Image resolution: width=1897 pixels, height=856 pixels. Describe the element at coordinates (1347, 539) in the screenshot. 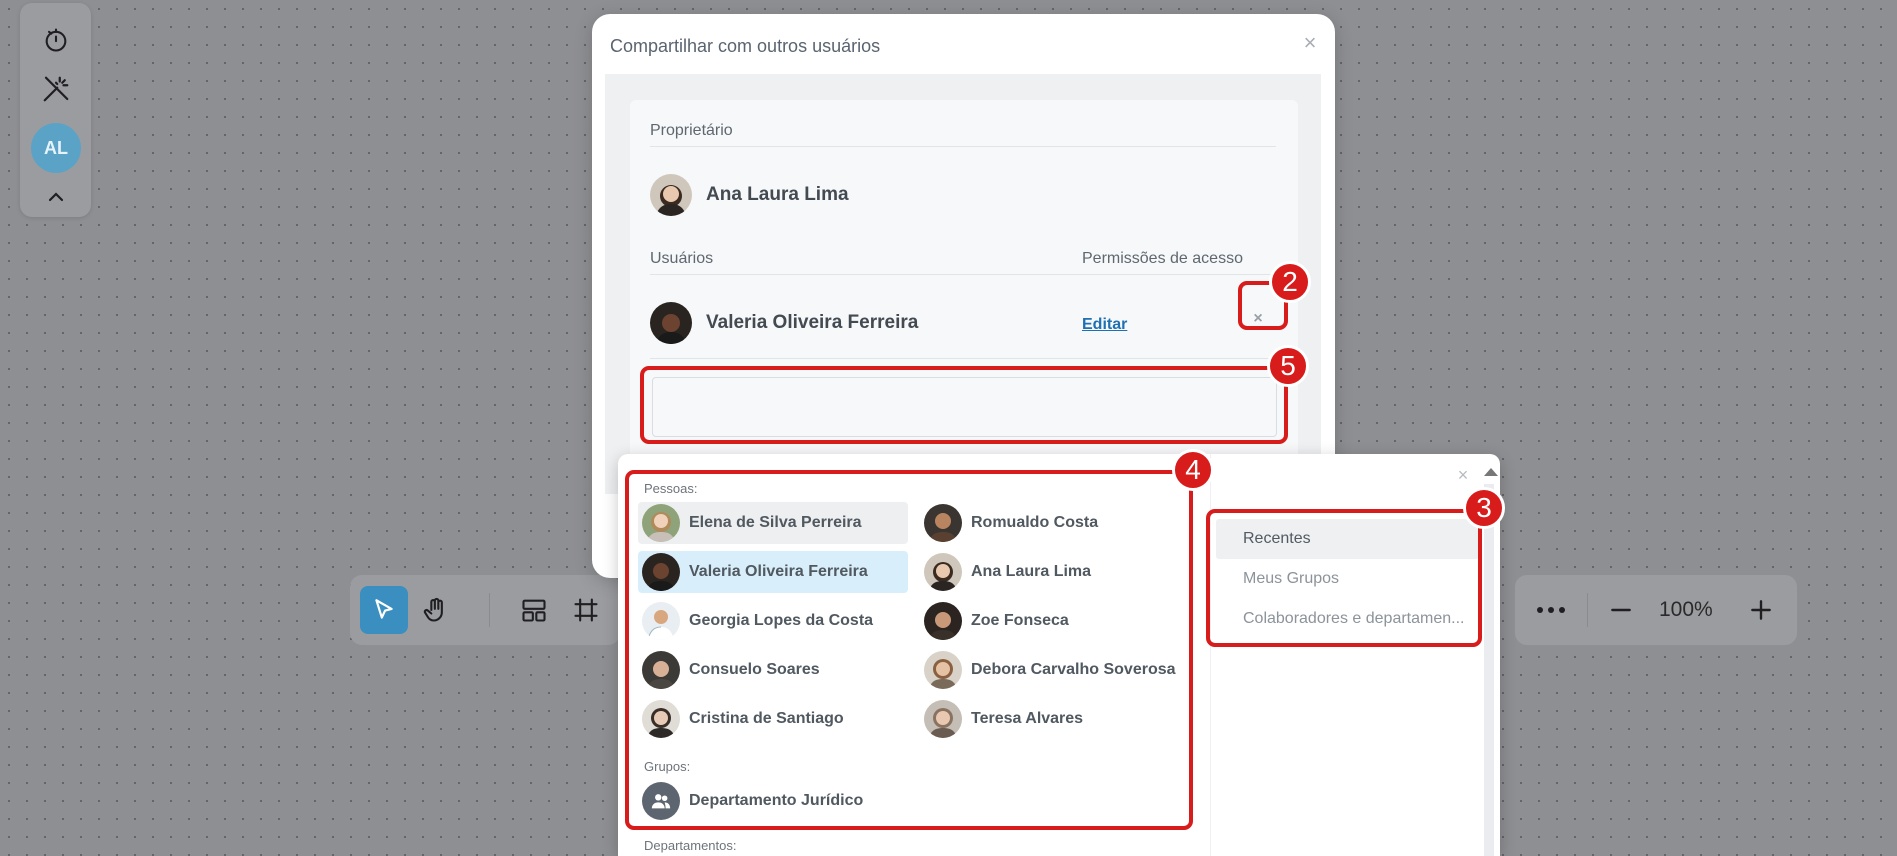

I see `tab-recentes: Recentes` at that location.